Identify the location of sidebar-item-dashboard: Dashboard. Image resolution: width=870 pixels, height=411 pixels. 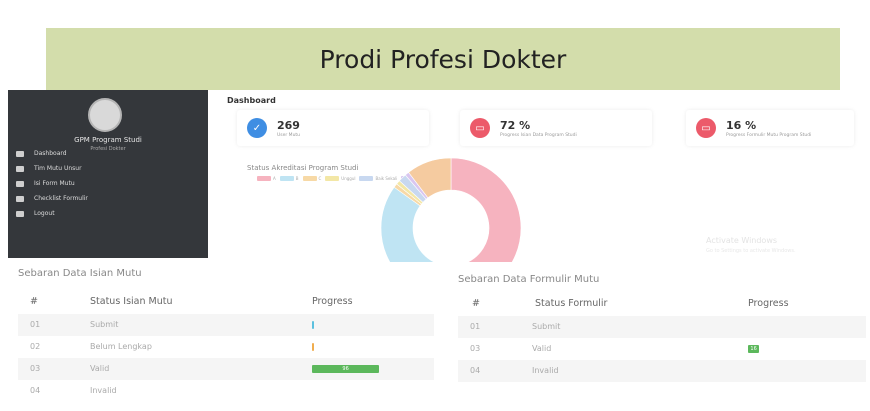
(41, 153).